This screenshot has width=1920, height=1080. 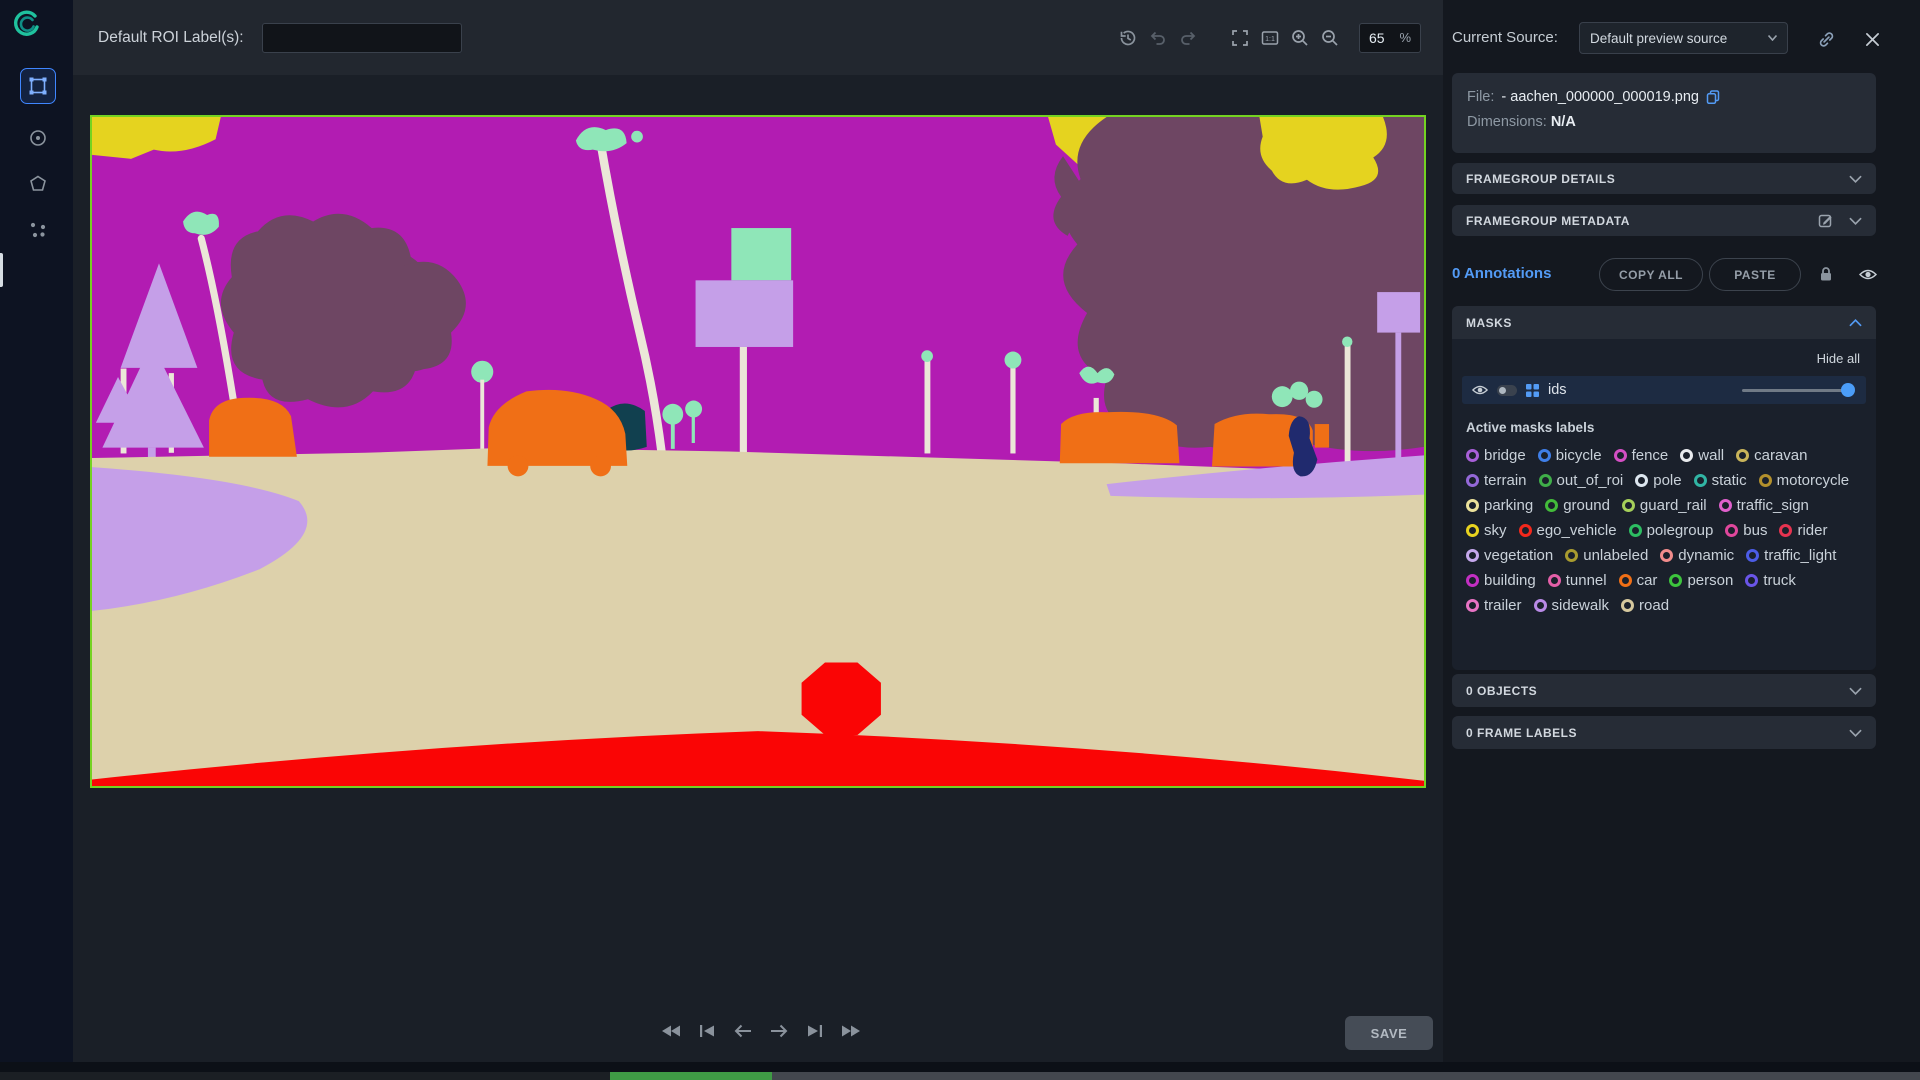 I want to click on mask-label-road: road, so click(x=1645, y=605).